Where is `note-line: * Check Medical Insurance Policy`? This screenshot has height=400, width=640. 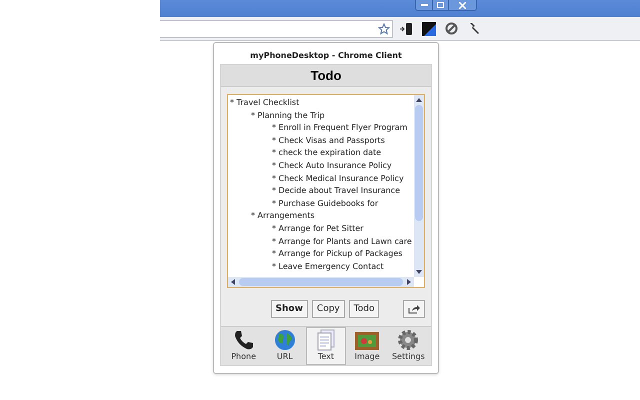
note-line: * Check Medical Insurance Policy is located at coordinates (338, 178).